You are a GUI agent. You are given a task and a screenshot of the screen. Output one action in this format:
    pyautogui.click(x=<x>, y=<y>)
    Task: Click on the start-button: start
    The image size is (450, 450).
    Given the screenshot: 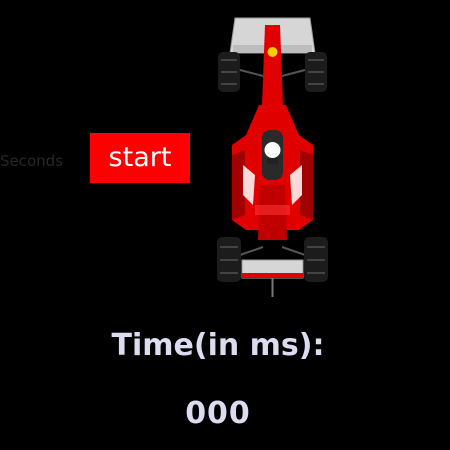 What is the action you would take?
    pyautogui.click(x=140, y=158)
    